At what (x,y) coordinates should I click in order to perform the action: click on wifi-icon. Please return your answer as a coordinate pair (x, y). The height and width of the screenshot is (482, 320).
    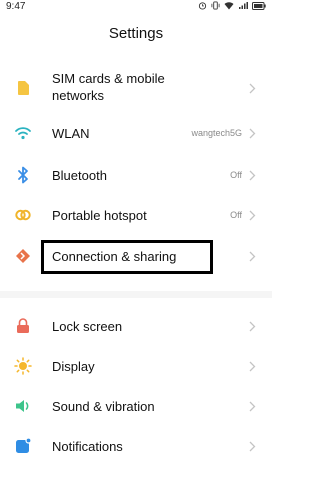
    Looking at the image, I should click on (23, 133).